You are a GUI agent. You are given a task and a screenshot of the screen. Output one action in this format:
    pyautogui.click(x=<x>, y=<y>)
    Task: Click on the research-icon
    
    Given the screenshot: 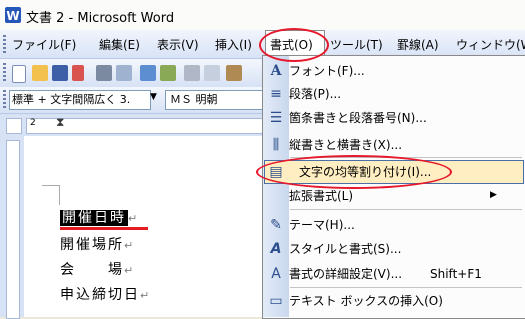 What is the action you would take?
    pyautogui.click(x=168, y=73)
    